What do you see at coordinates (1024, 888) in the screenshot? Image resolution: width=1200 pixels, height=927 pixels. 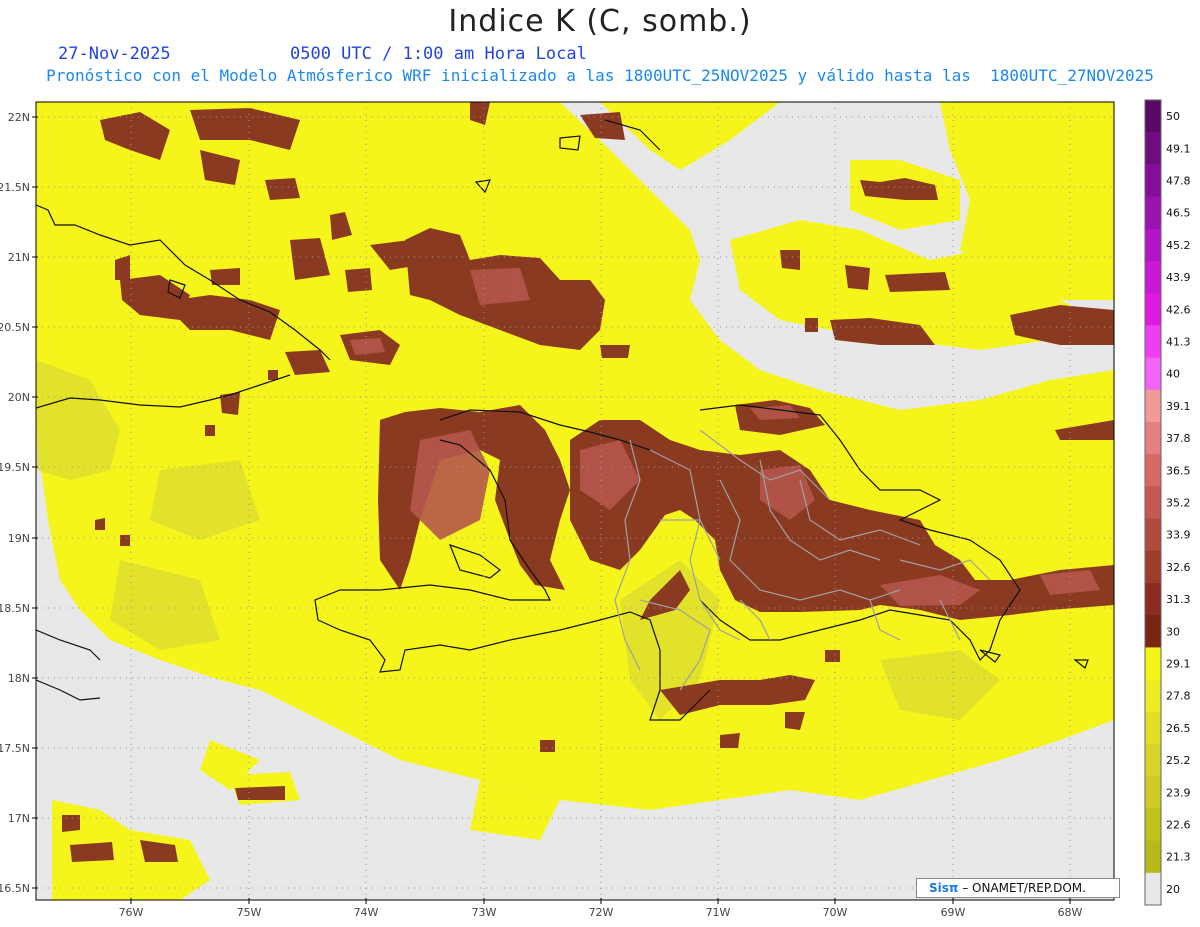 I see `credit-text: – ONAMET/REP.DOM.` at bounding box center [1024, 888].